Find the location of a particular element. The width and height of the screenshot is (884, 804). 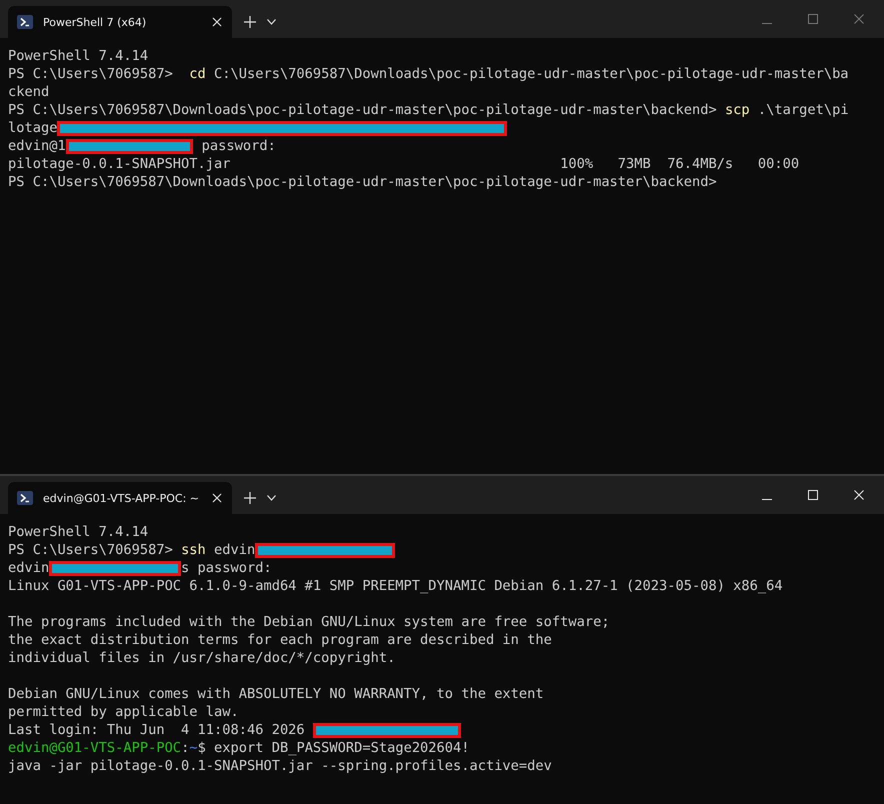

tab-title: PowerShell 7 (x64) is located at coordinates (95, 22).